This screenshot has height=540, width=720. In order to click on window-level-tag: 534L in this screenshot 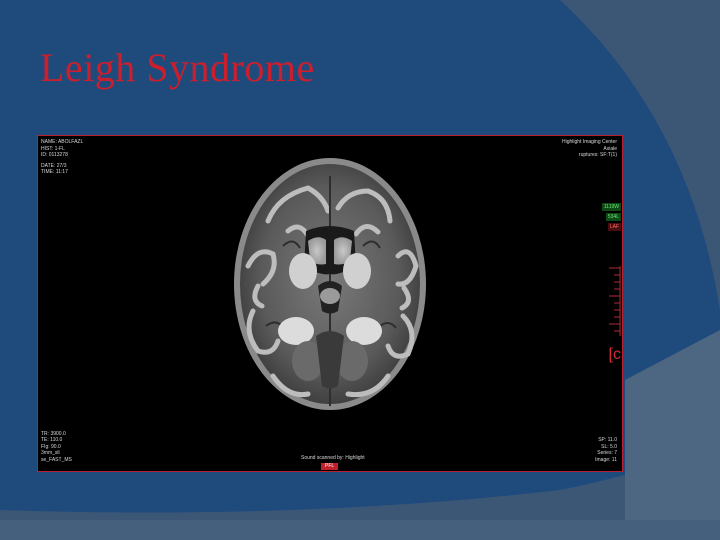, I will do `click(613, 217)`.